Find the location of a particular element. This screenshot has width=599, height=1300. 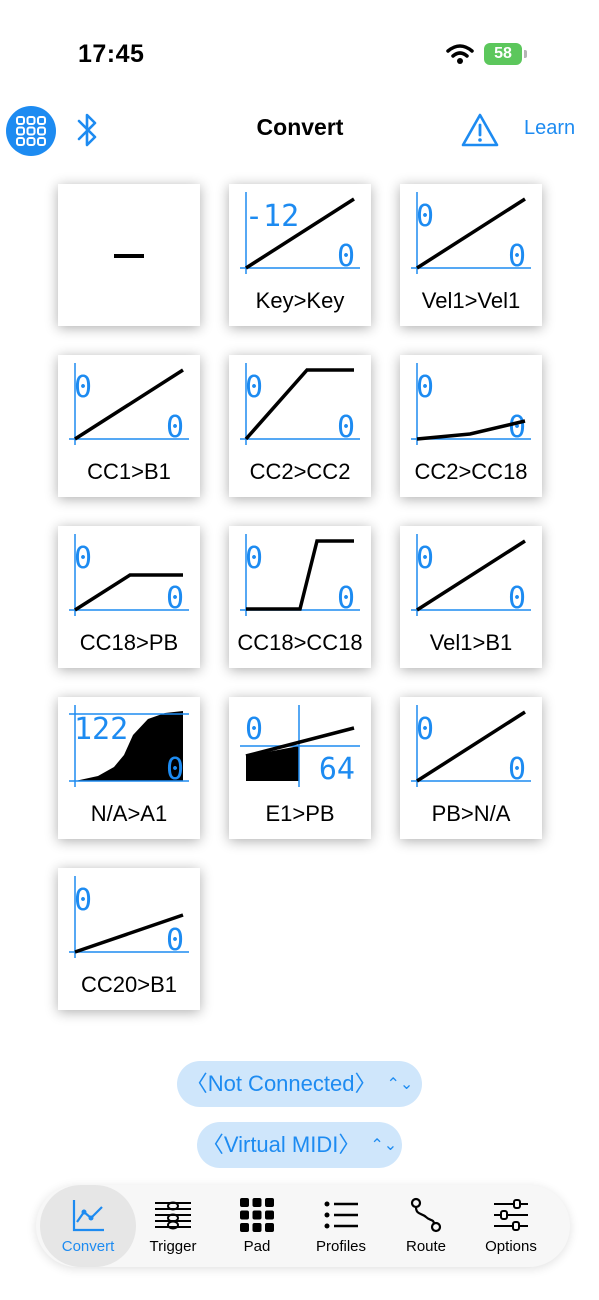

tile-label: N/A>A1 is located at coordinates (129, 813).